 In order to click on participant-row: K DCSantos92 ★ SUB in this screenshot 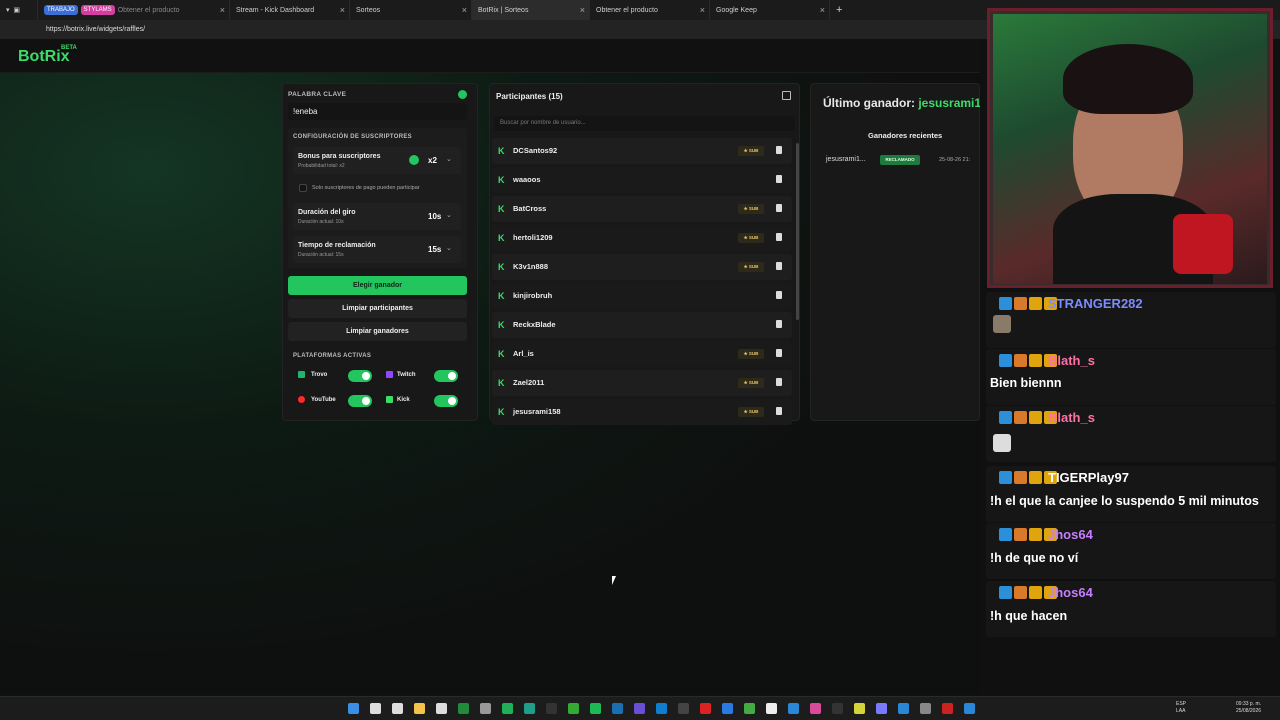, I will do `click(642, 151)`.